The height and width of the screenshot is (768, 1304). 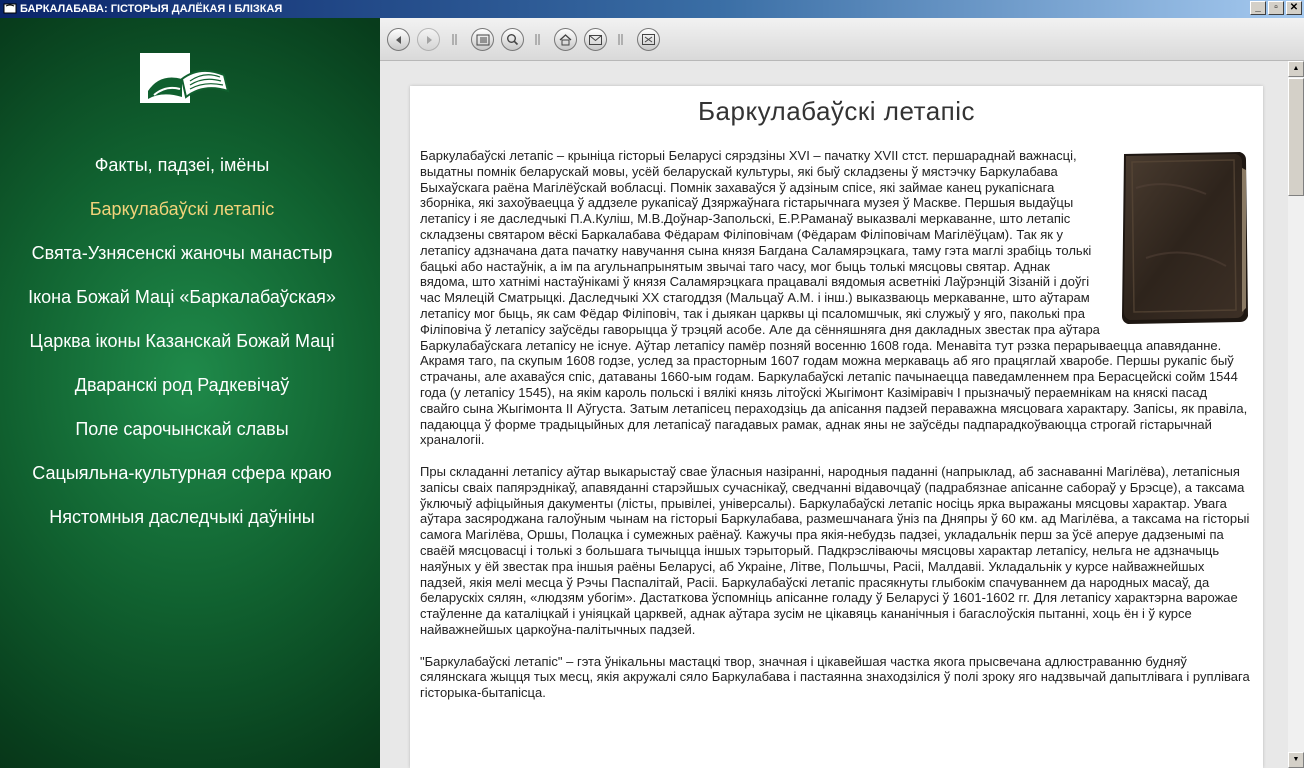 I want to click on sidebar-item-chronicle: Баркулабаўскі летапіс, so click(x=182, y=218).